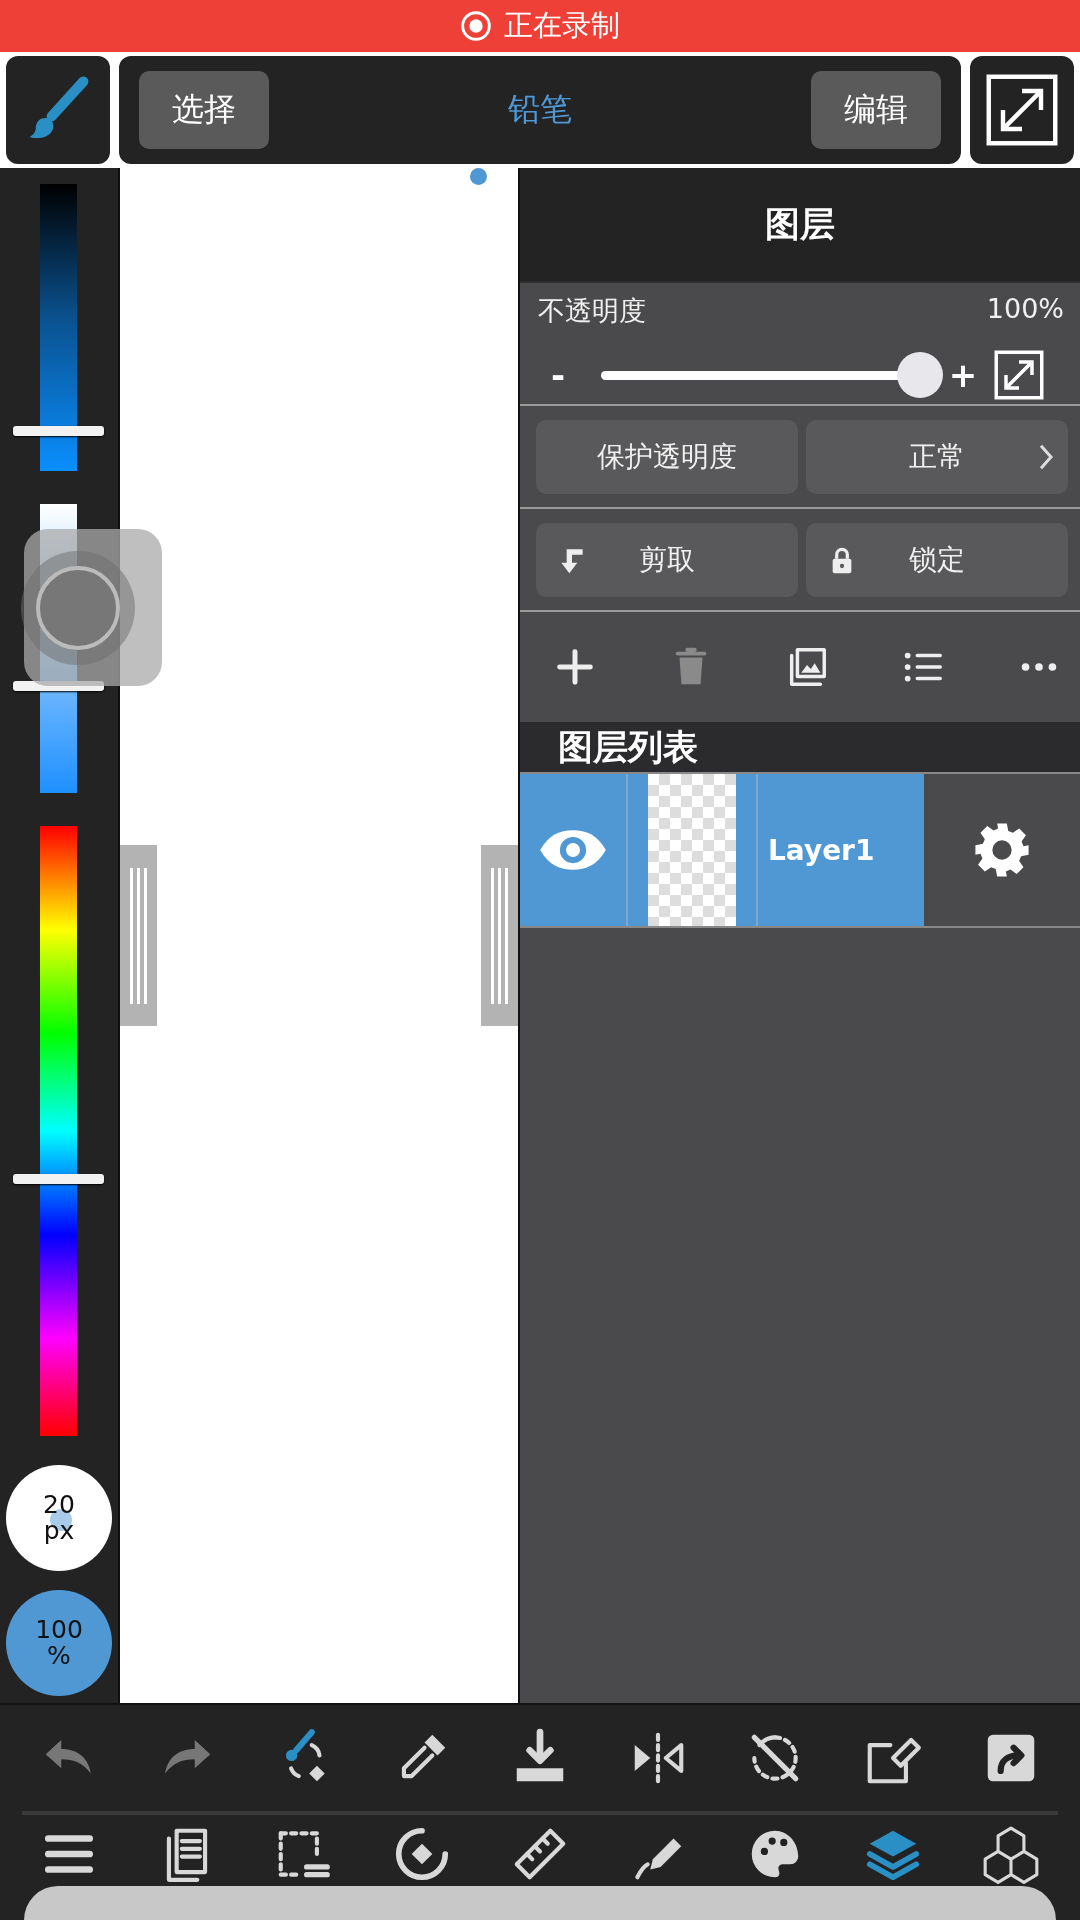 The width and height of the screenshot is (1080, 1920). I want to click on increase-button: +, so click(963, 375).